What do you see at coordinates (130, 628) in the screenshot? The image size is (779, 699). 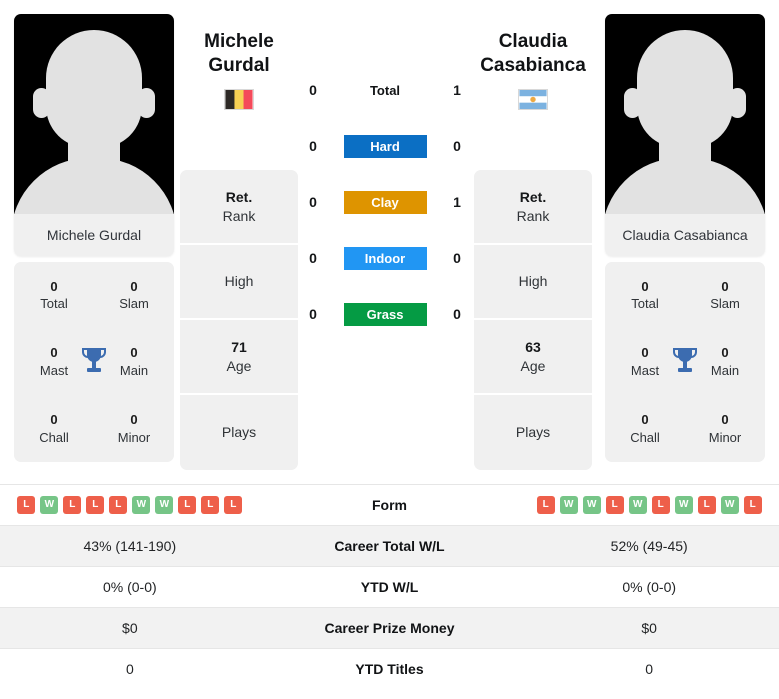 I see `career_prize_money-left: $0` at bounding box center [130, 628].